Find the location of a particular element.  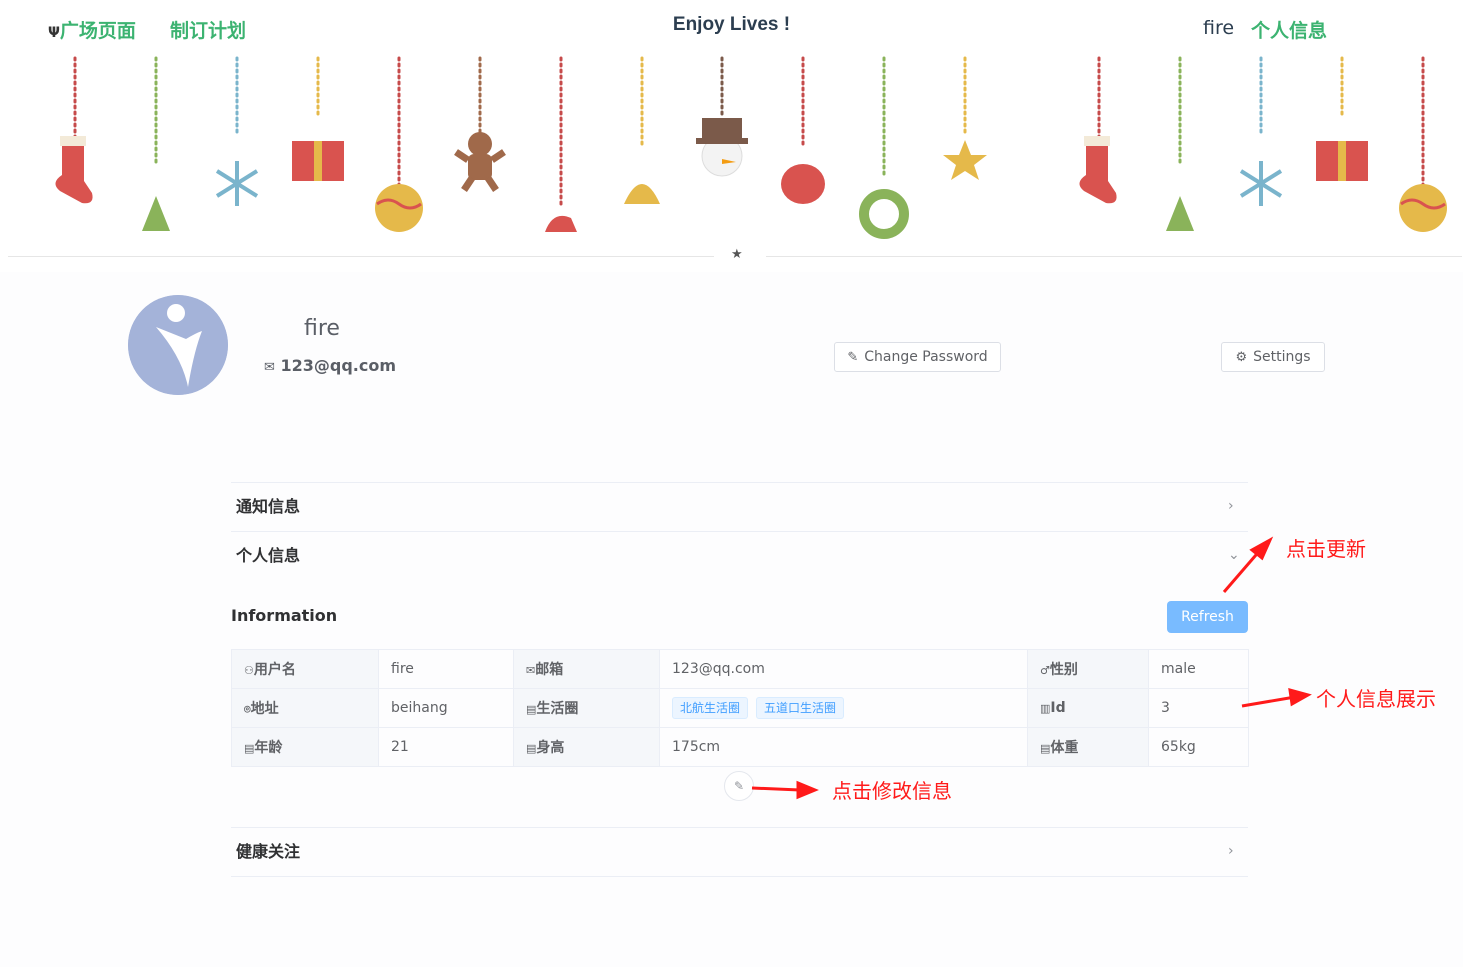

change-password-button: ✎ Change Password is located at coordinates (917, 357).